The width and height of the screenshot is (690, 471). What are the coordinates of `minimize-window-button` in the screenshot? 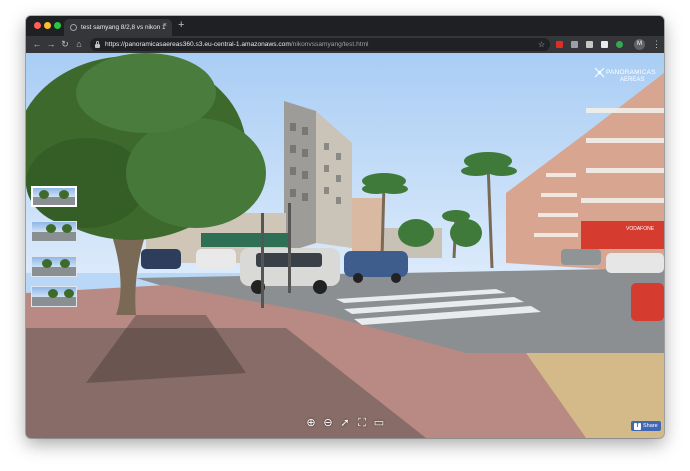 It's located at (47, 25).